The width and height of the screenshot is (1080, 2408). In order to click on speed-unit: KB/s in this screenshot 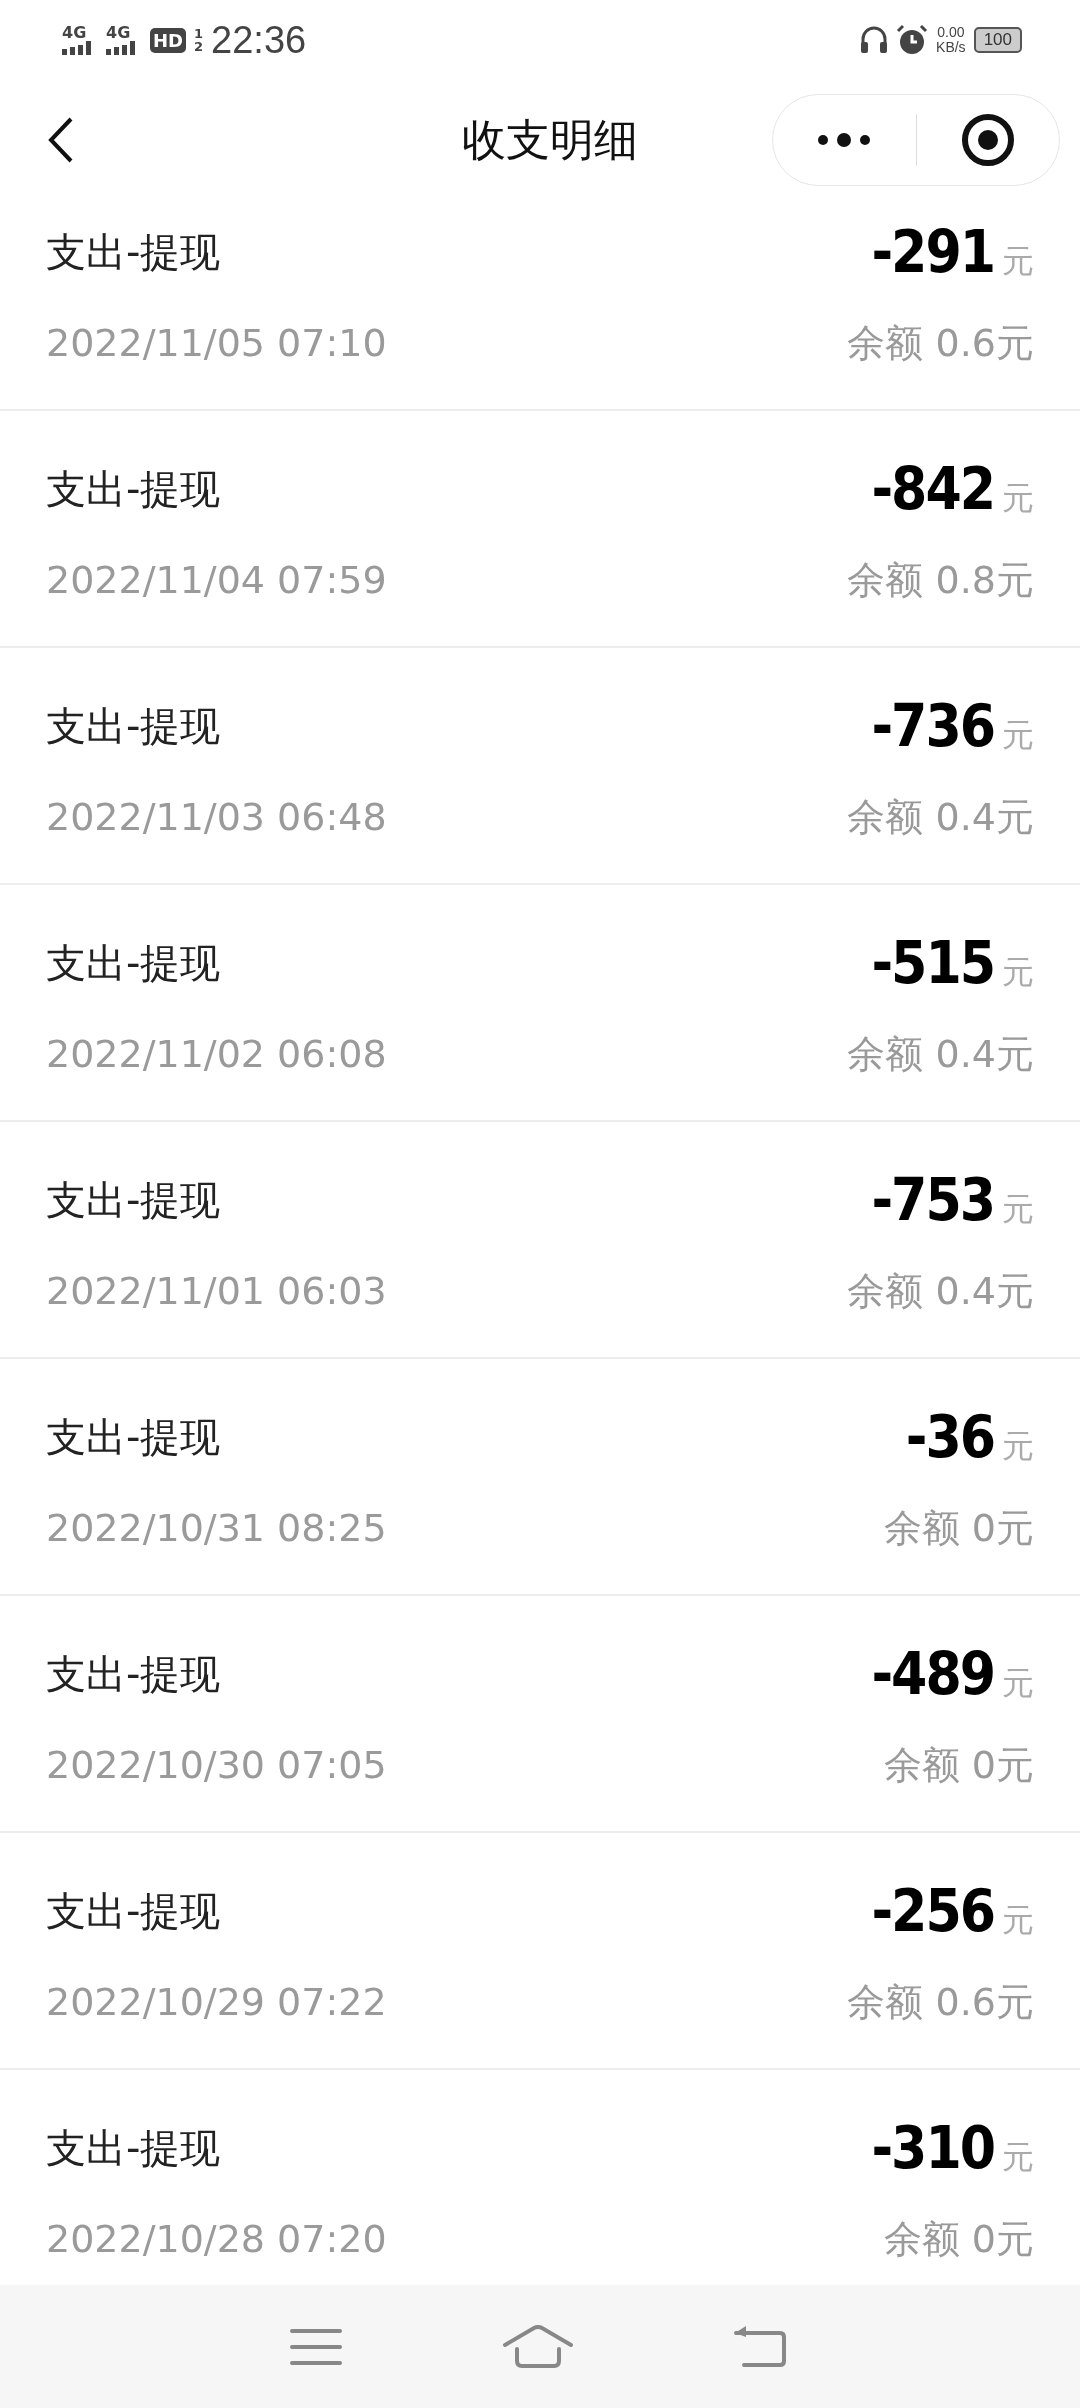, I will do `click(951, 47)`.